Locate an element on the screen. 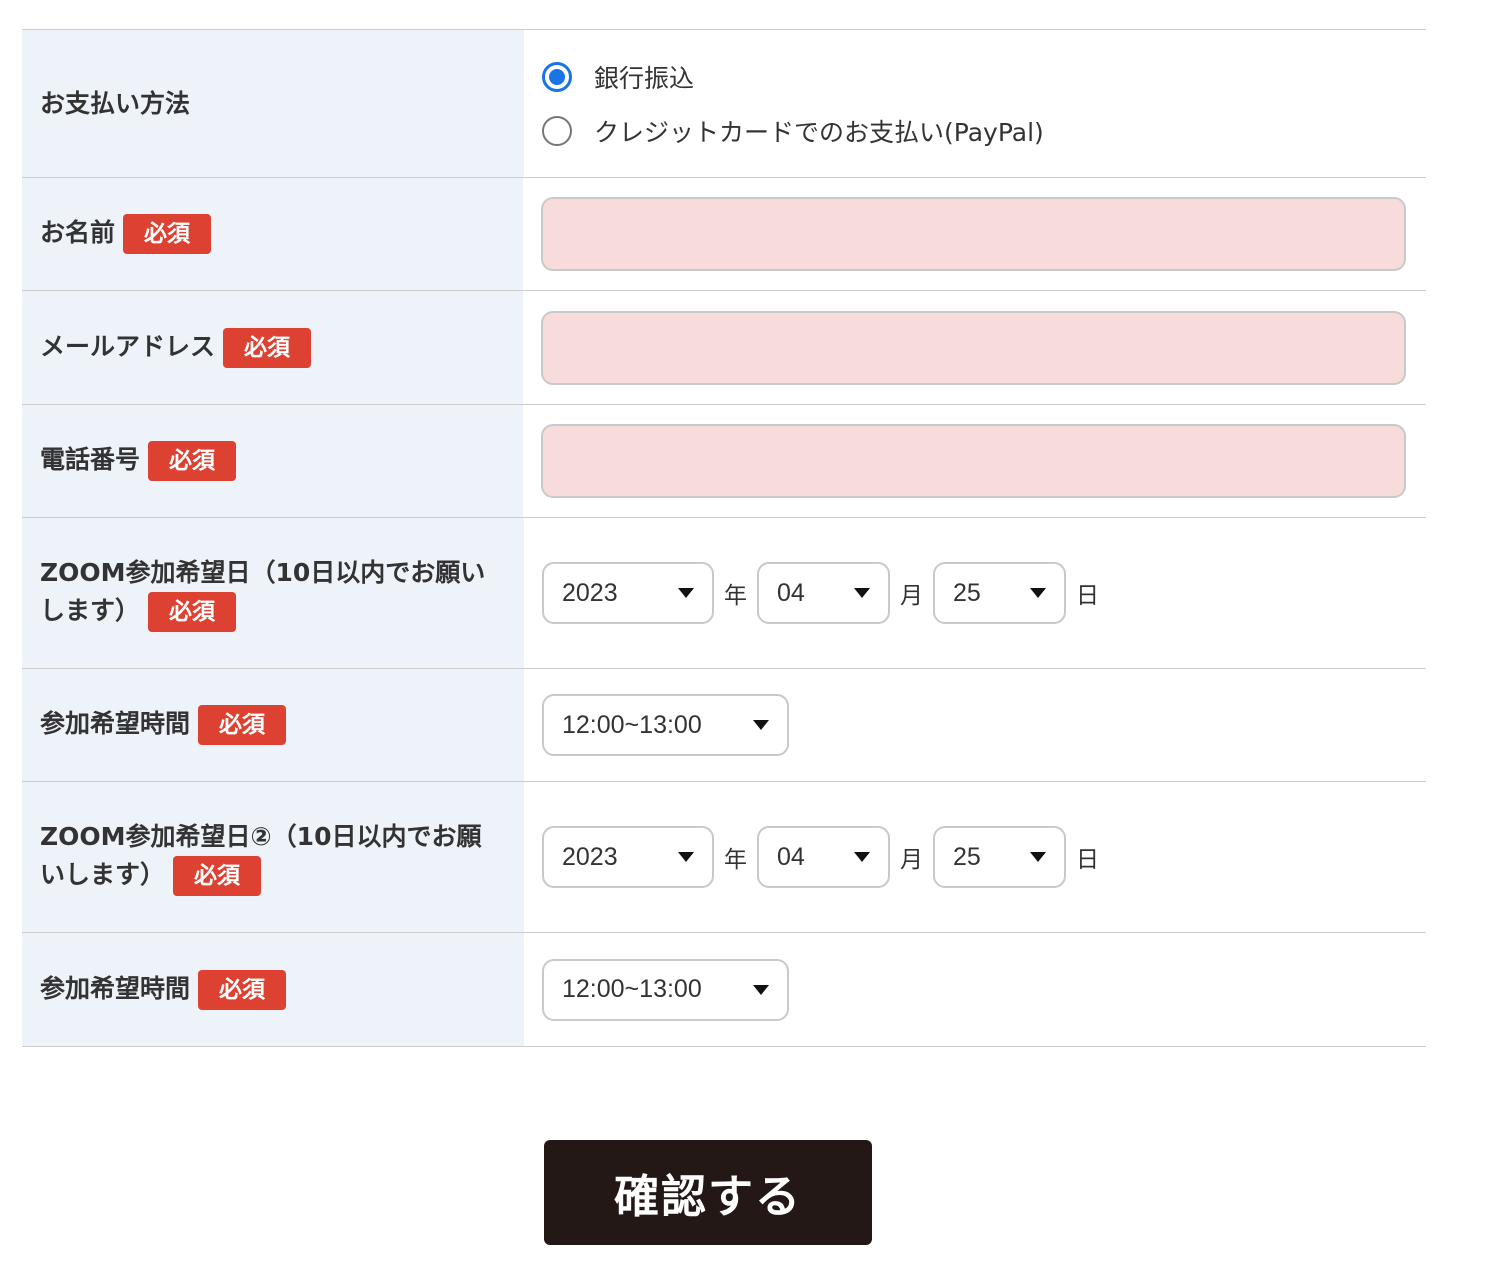  email-row: メールアドレス 必須 is located at coordinates (724, 348).